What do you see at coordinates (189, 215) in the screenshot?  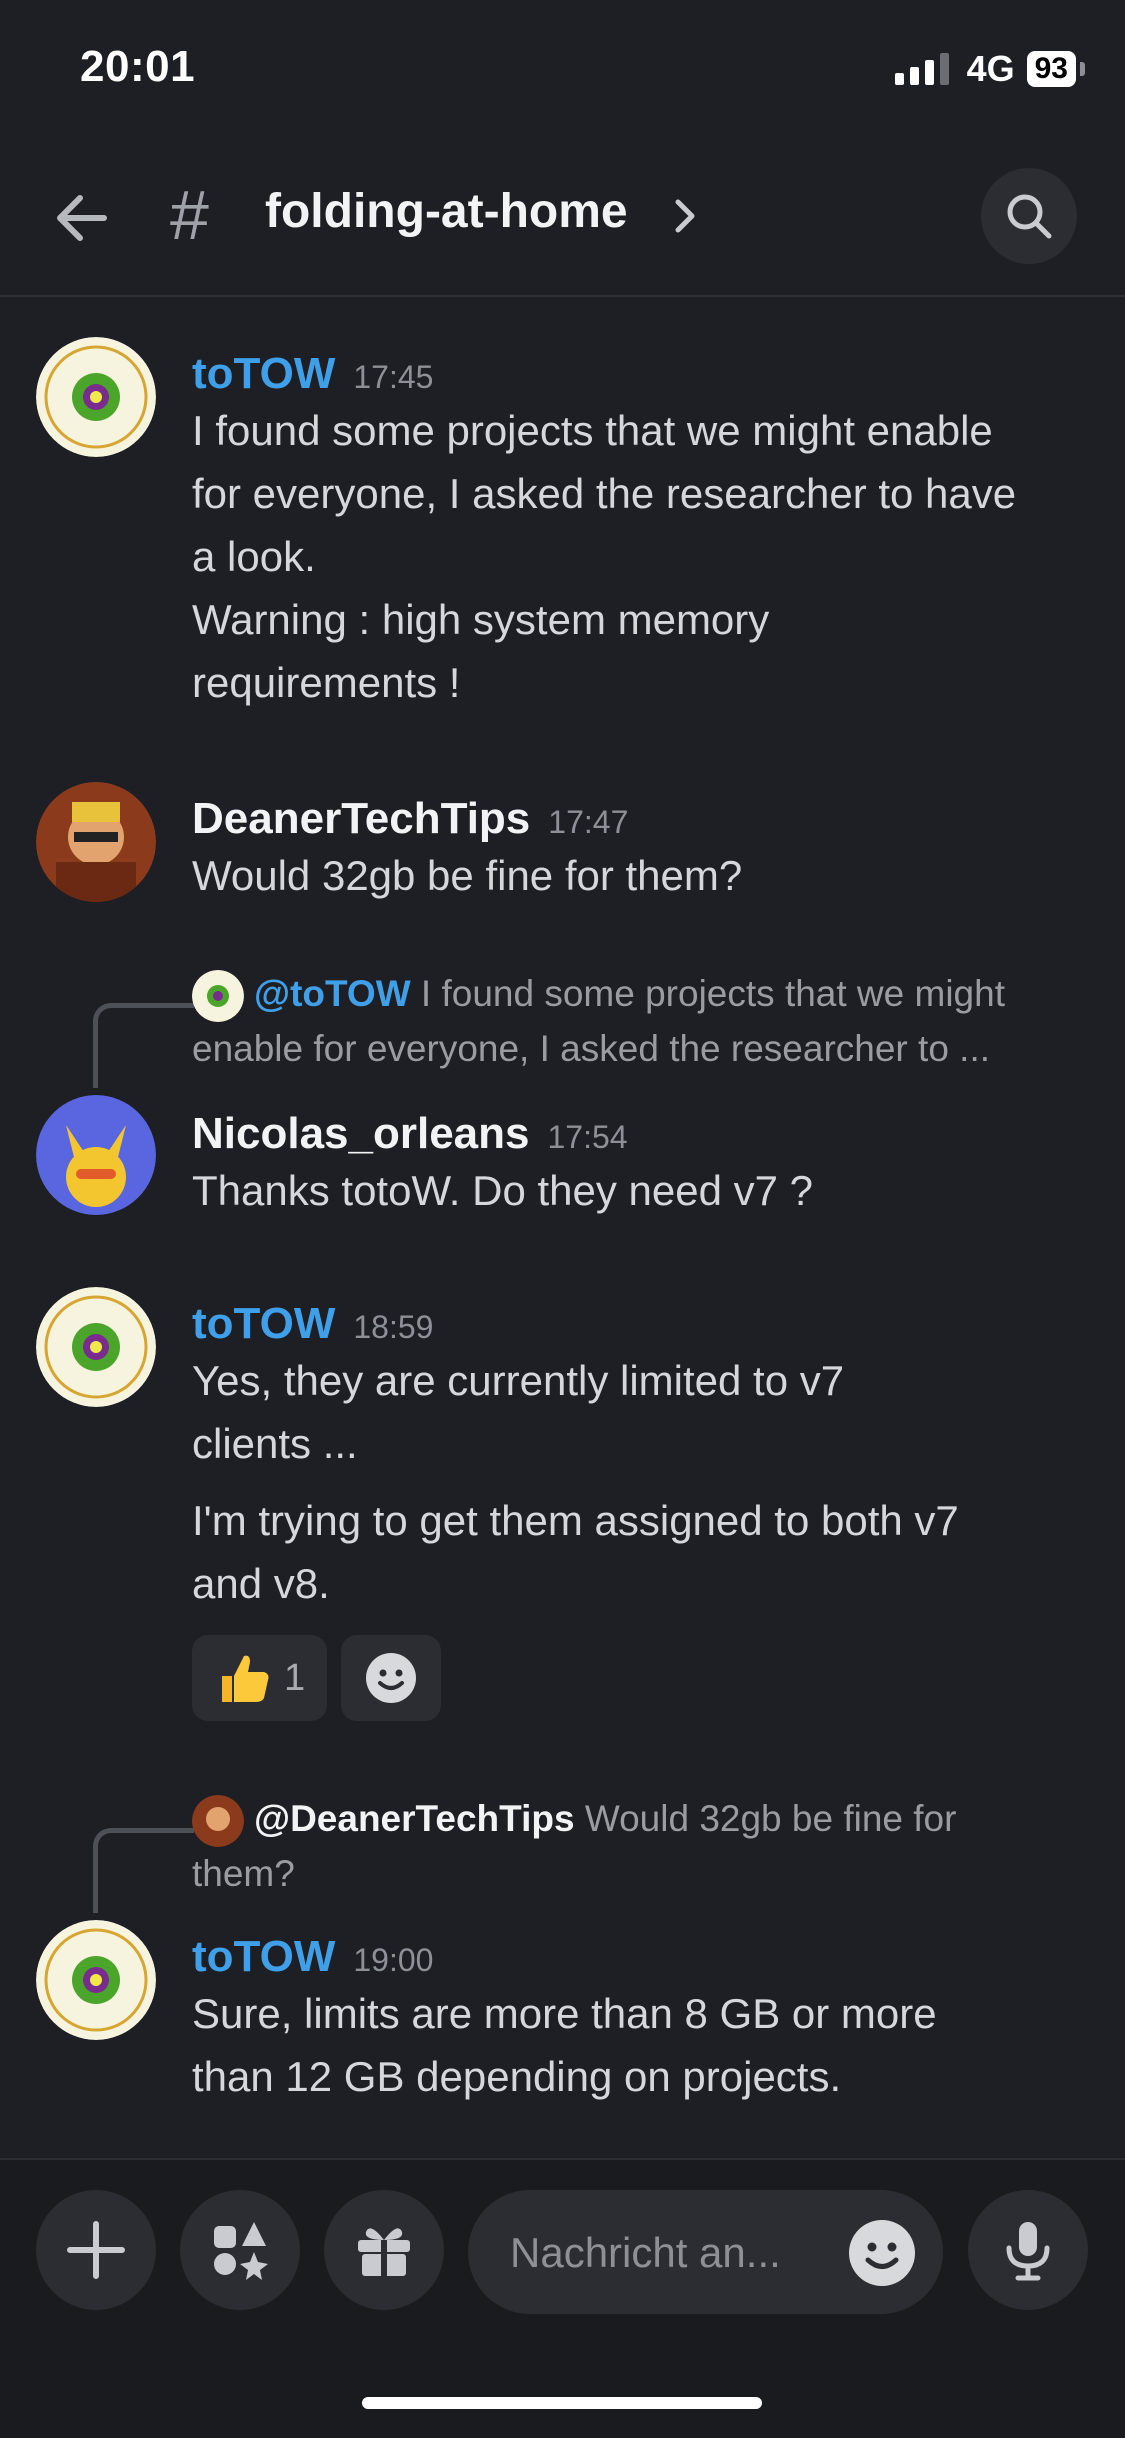 I see `channel-hash-icon: #` at bounding box center [189, 215].